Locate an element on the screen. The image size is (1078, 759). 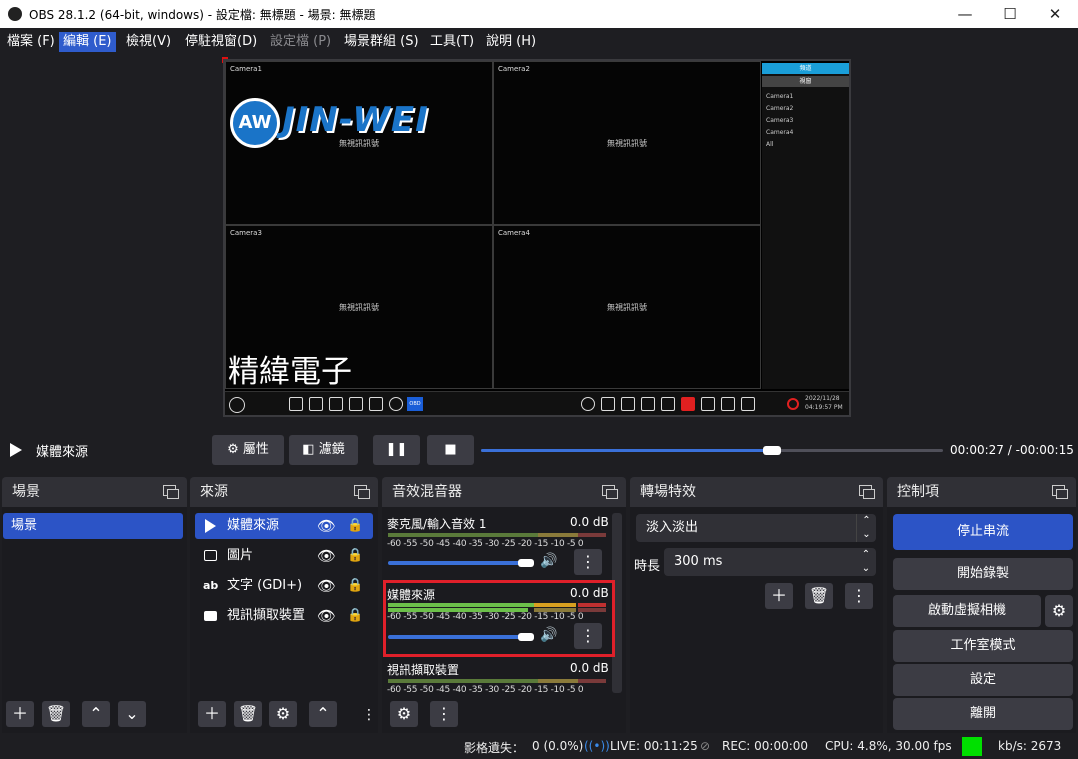
more-icon: ⋮ is located at coordinates (369, 715).